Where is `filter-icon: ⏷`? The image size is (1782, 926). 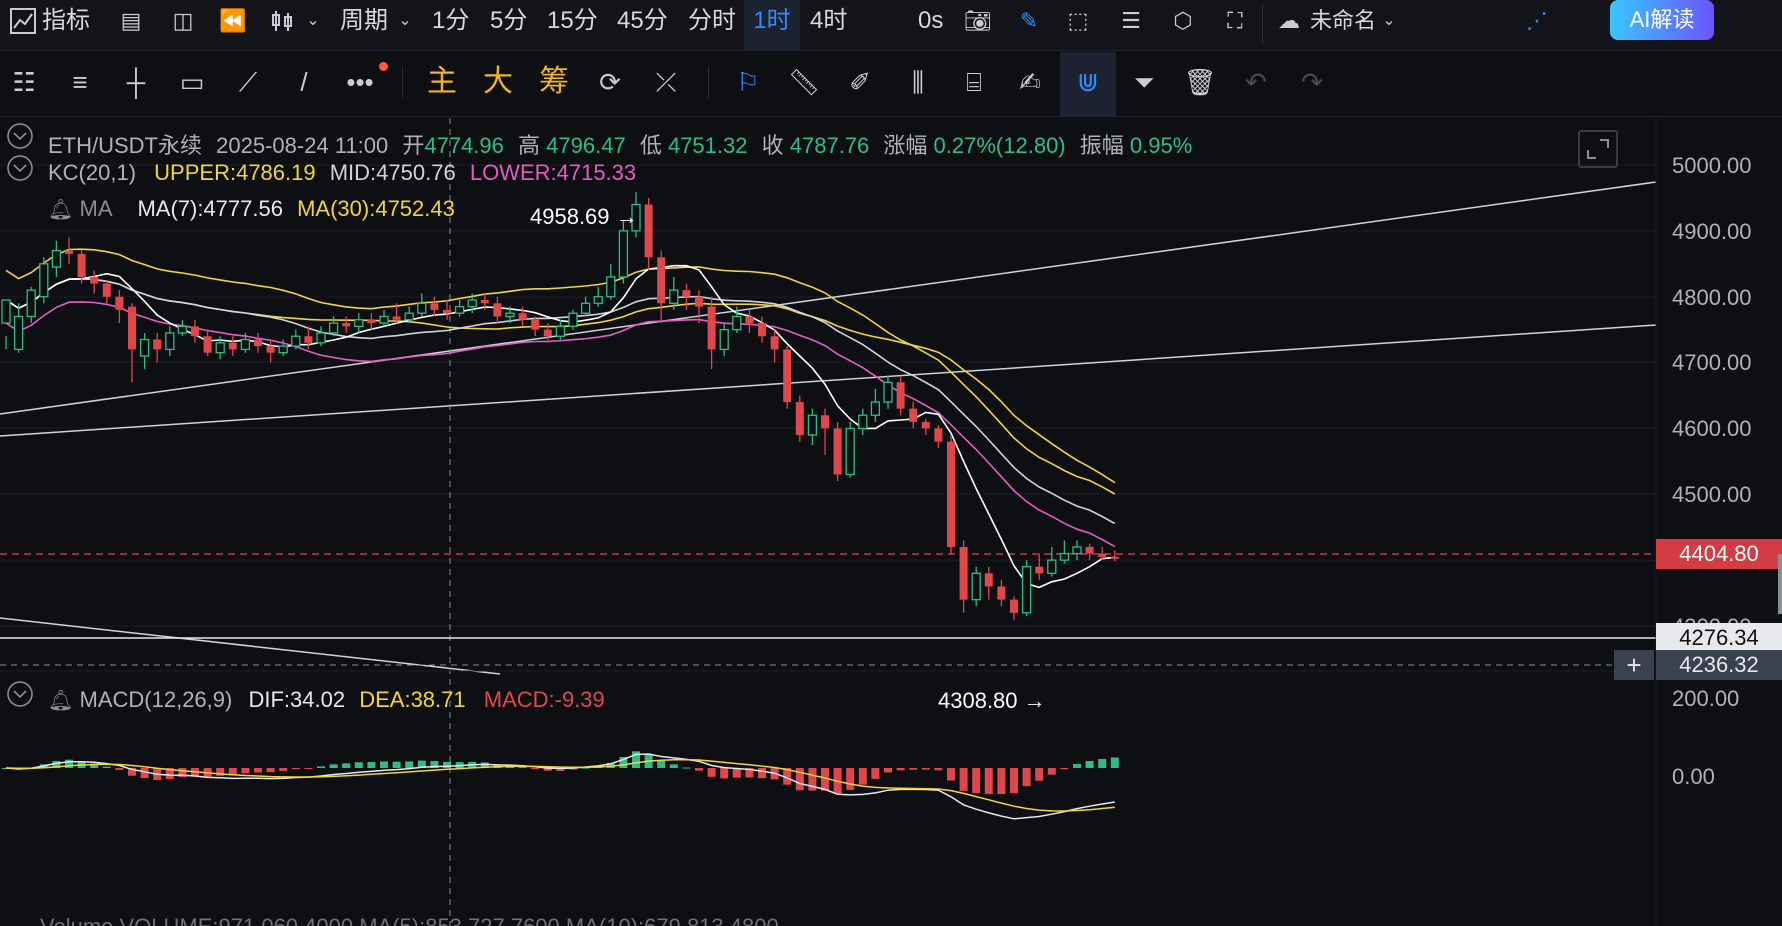
filter-icon: ⏷ is located at coordinates (1144, 82).